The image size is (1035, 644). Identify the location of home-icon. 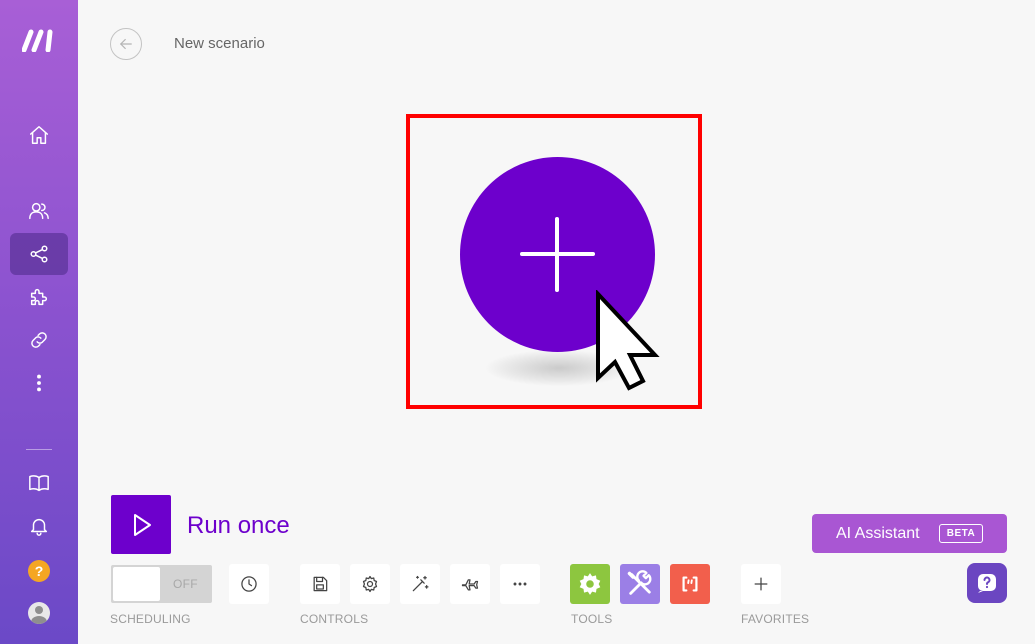
(39, 135).